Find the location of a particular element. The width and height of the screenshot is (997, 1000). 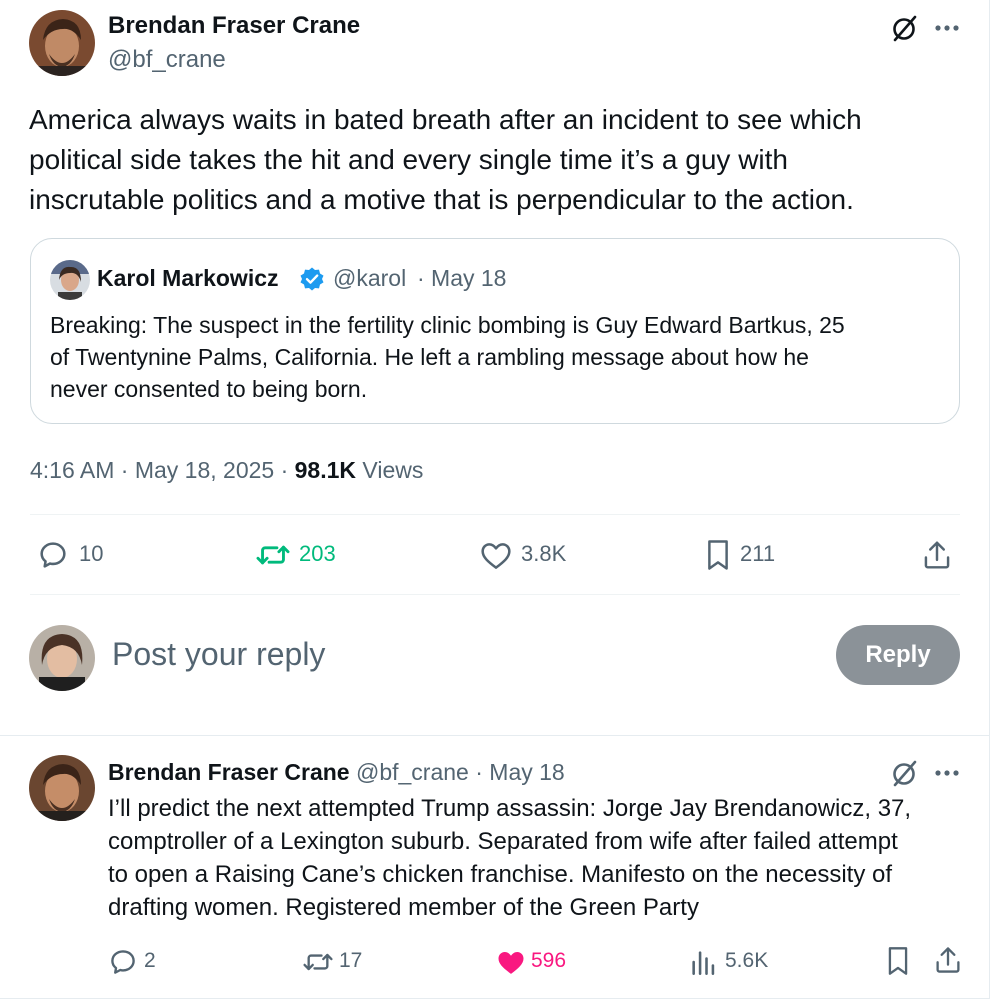

post-metadata: 4:16 AM · May 18, 2025 · 98.1K Views is located at coordinates (226, 470).